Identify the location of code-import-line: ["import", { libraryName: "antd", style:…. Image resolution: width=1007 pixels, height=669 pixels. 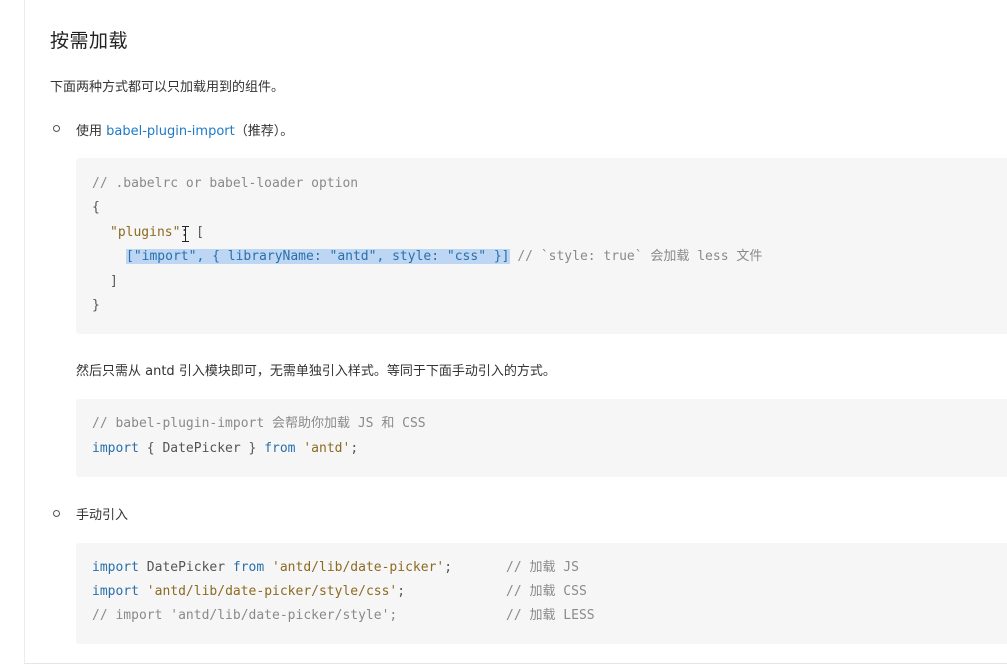
(444, 257).